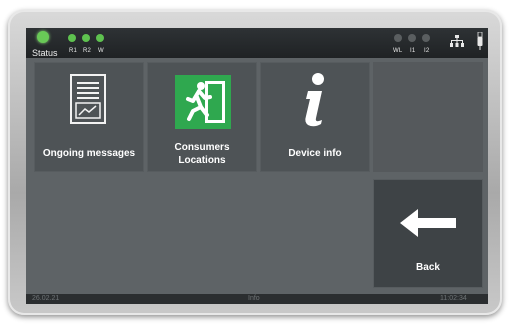 Image resolution: width=512 pixels, height=324 pixels. Describe the element at coordinates (73, 51) in the screenshot. I see `r1-label: R1` at that location.